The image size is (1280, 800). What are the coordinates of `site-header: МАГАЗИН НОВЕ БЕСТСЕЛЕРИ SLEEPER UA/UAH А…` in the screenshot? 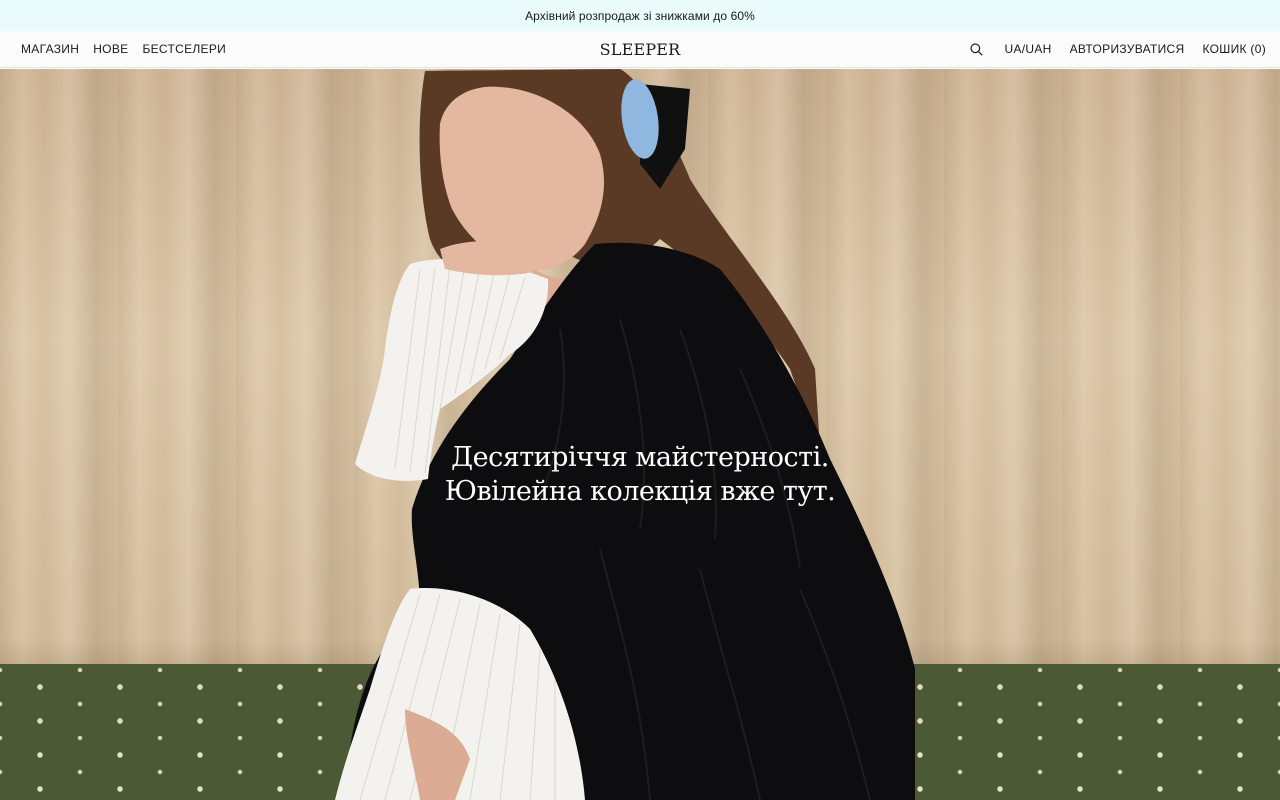 It's located at (640, 49).